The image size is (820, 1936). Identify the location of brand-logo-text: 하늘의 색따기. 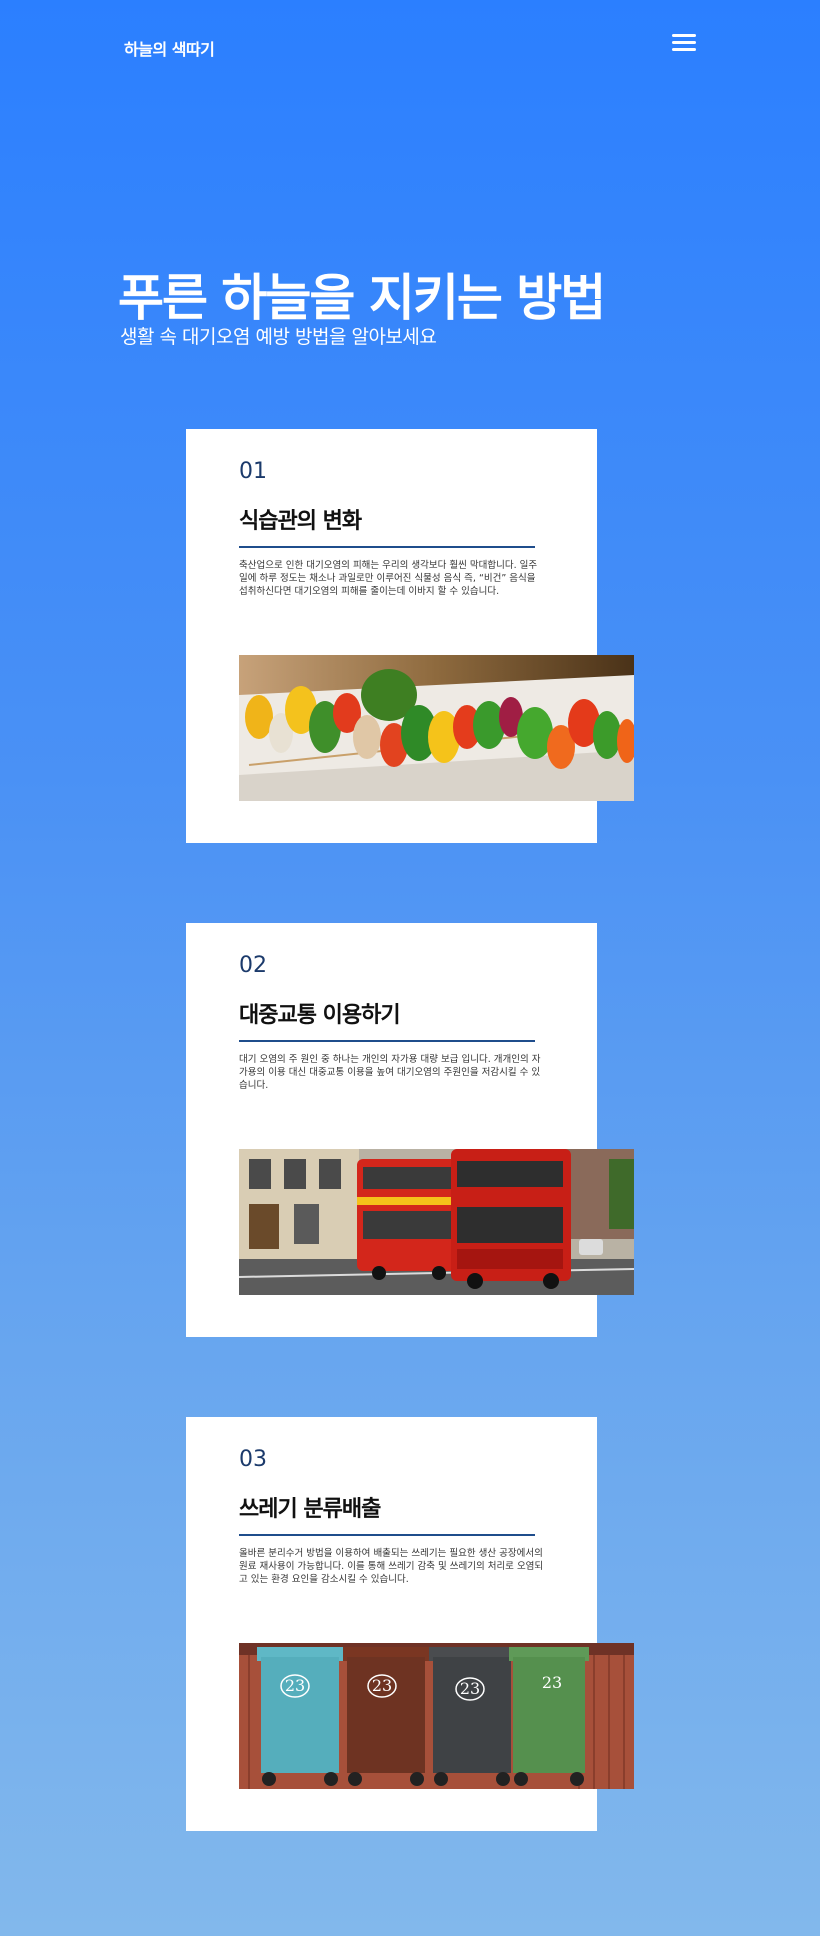
(169, 48).